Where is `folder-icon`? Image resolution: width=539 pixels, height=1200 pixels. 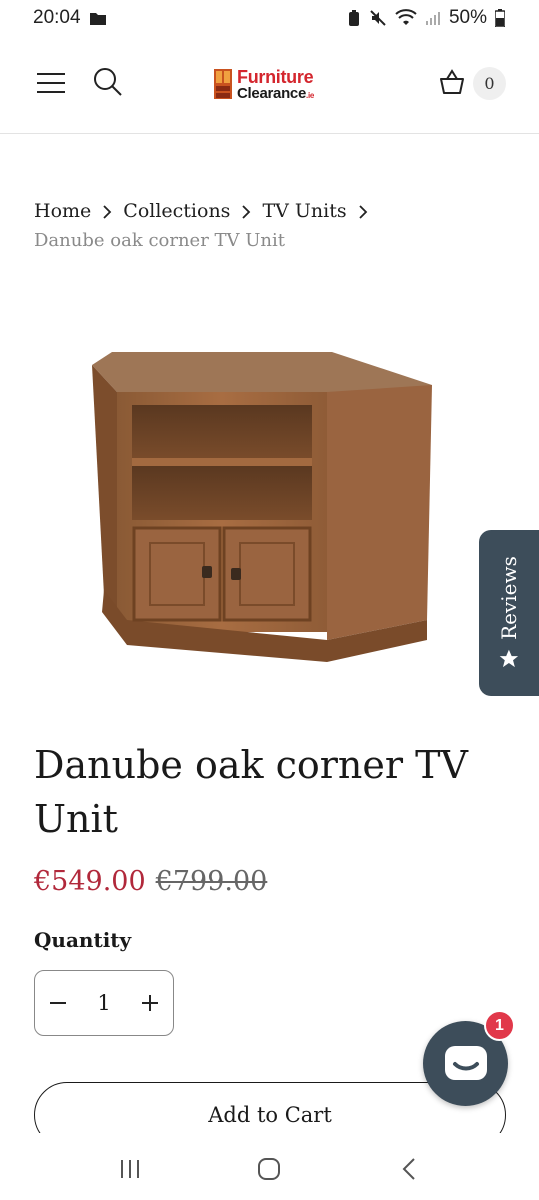
folder-icon is located at coordinates (98, 18).